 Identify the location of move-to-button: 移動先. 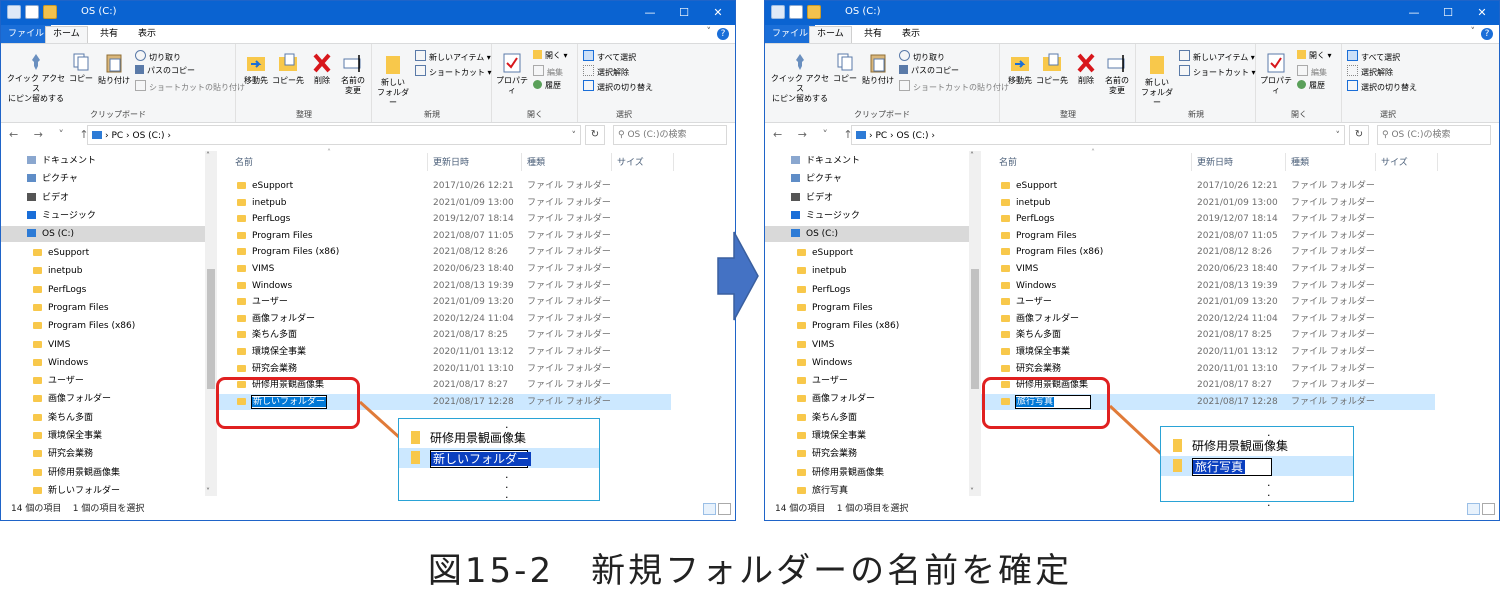
(256, 69).